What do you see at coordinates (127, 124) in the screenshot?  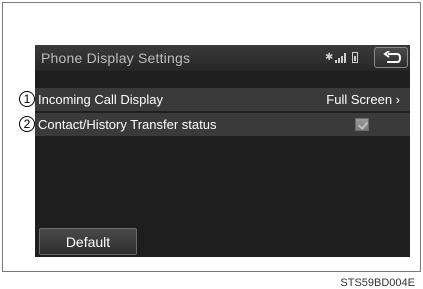 I see `contact-history-transfer-label: Contact/History Transfer status` at bounding box center [127, 124].